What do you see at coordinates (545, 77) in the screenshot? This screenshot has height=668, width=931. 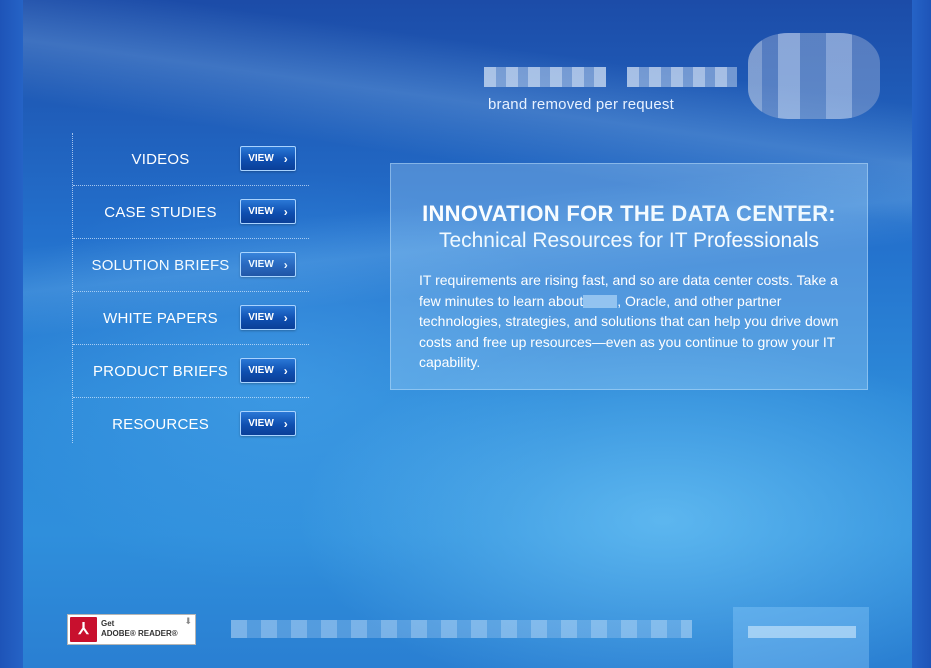 I see `brand-name-redacted` at bounding box center [545, 77].